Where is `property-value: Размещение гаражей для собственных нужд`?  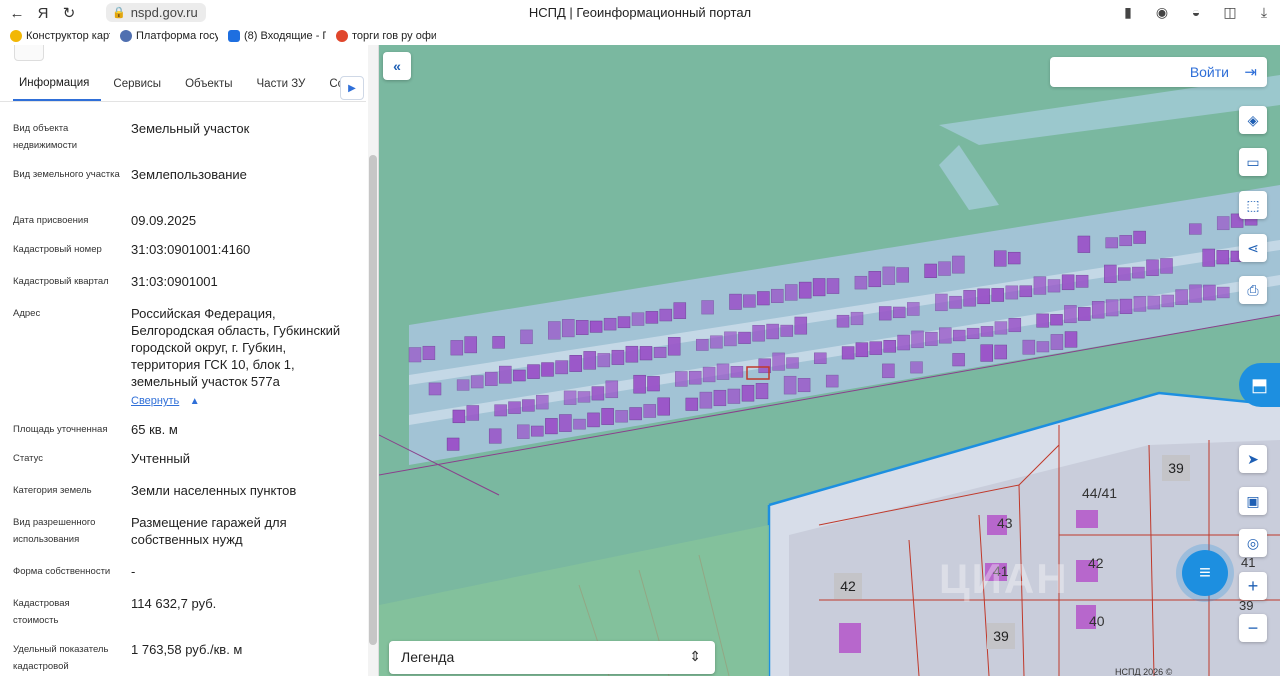
property-value: Размещение гаражей для собственных нужд is located at coordinates (209, 531).